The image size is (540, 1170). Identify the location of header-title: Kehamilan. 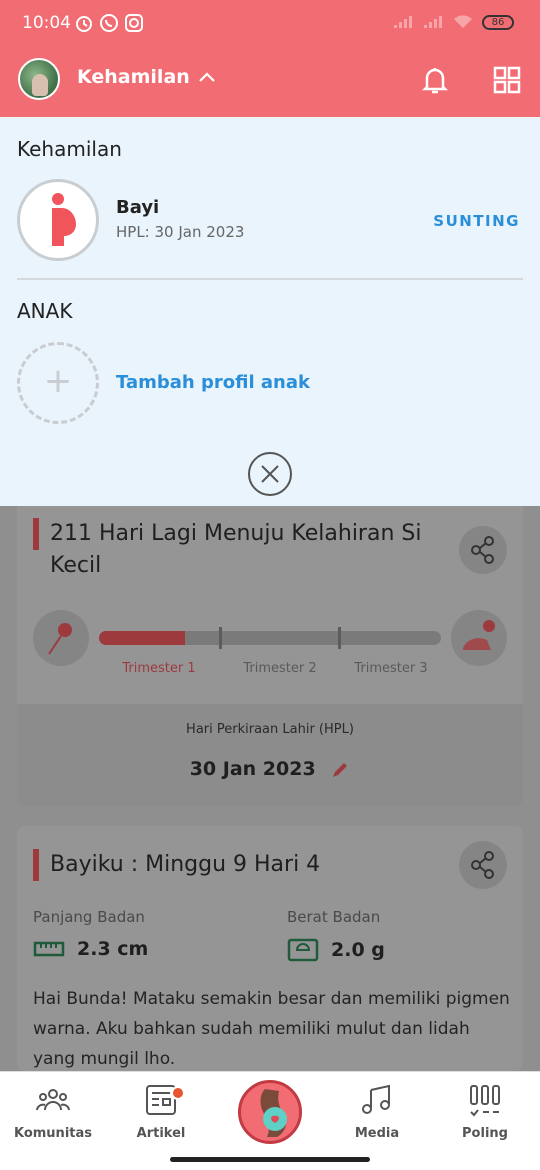
(133, 77).